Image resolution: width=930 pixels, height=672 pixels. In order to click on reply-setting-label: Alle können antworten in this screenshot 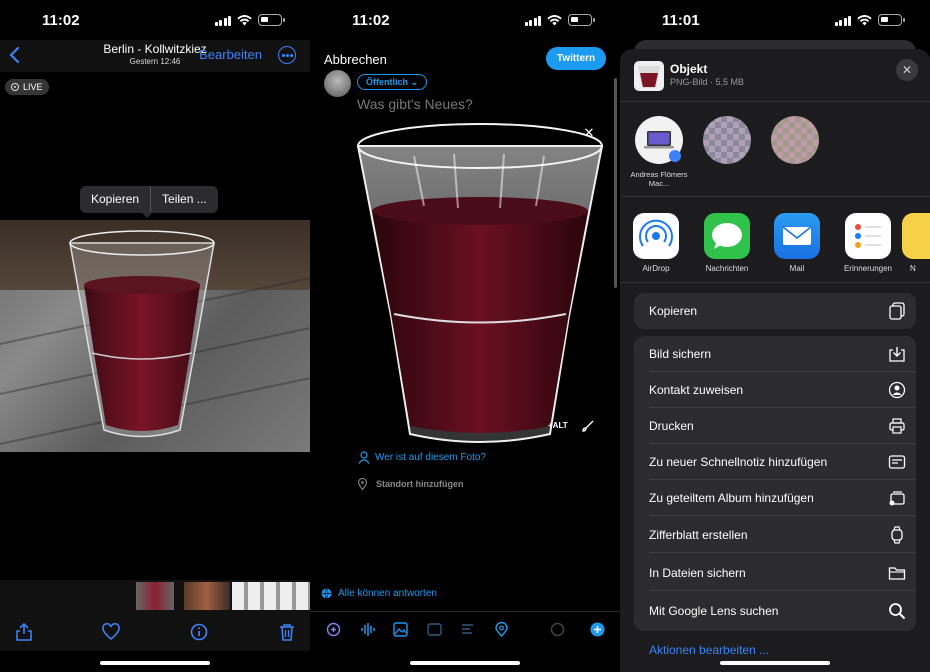, I will do `click(387, 593)`.